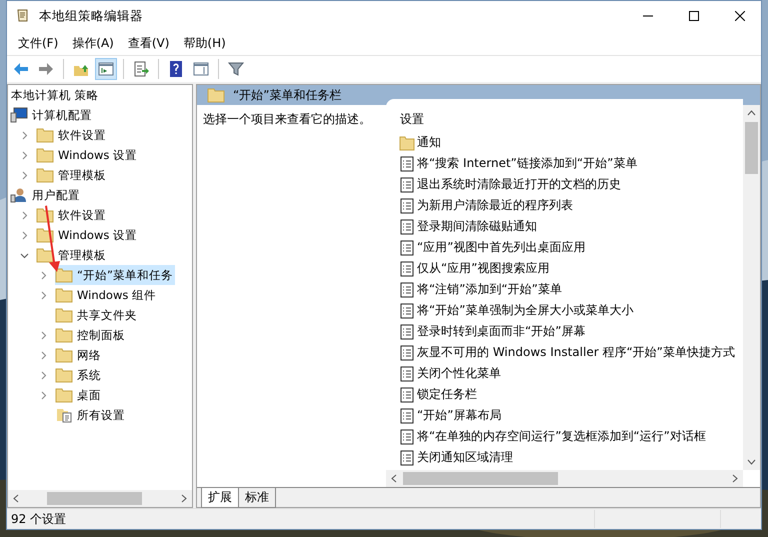 The image size is (768, 537). What do you see at coordinates (79, 375) in the screenshot?
I see `tree-item: 系统` at bounding box center [79, 375].